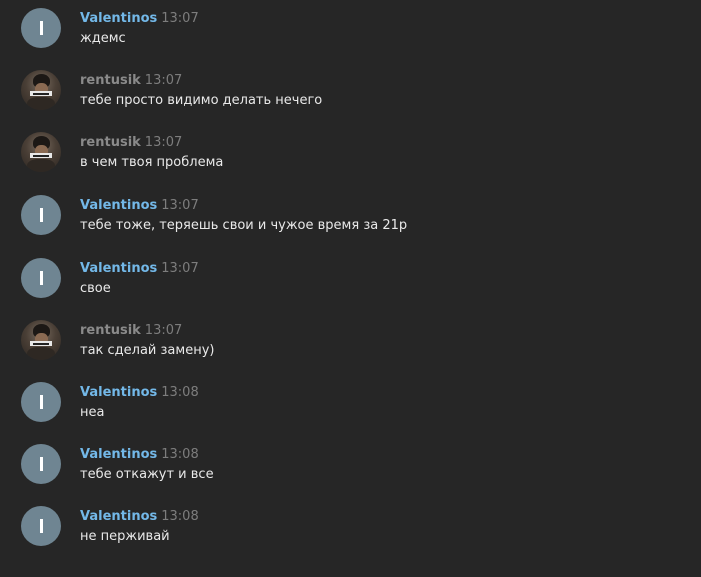  I want to click on message-item: rentusik 13:07 так сделай замену), so click(350, 343).